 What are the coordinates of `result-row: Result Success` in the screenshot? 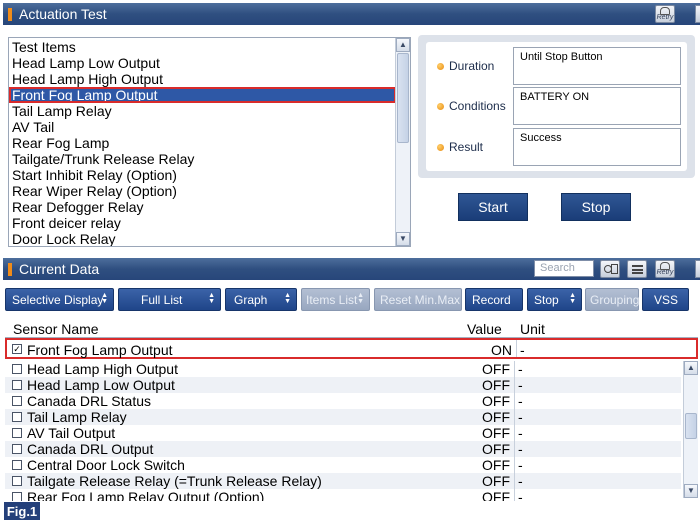 It's located at (556, 148).